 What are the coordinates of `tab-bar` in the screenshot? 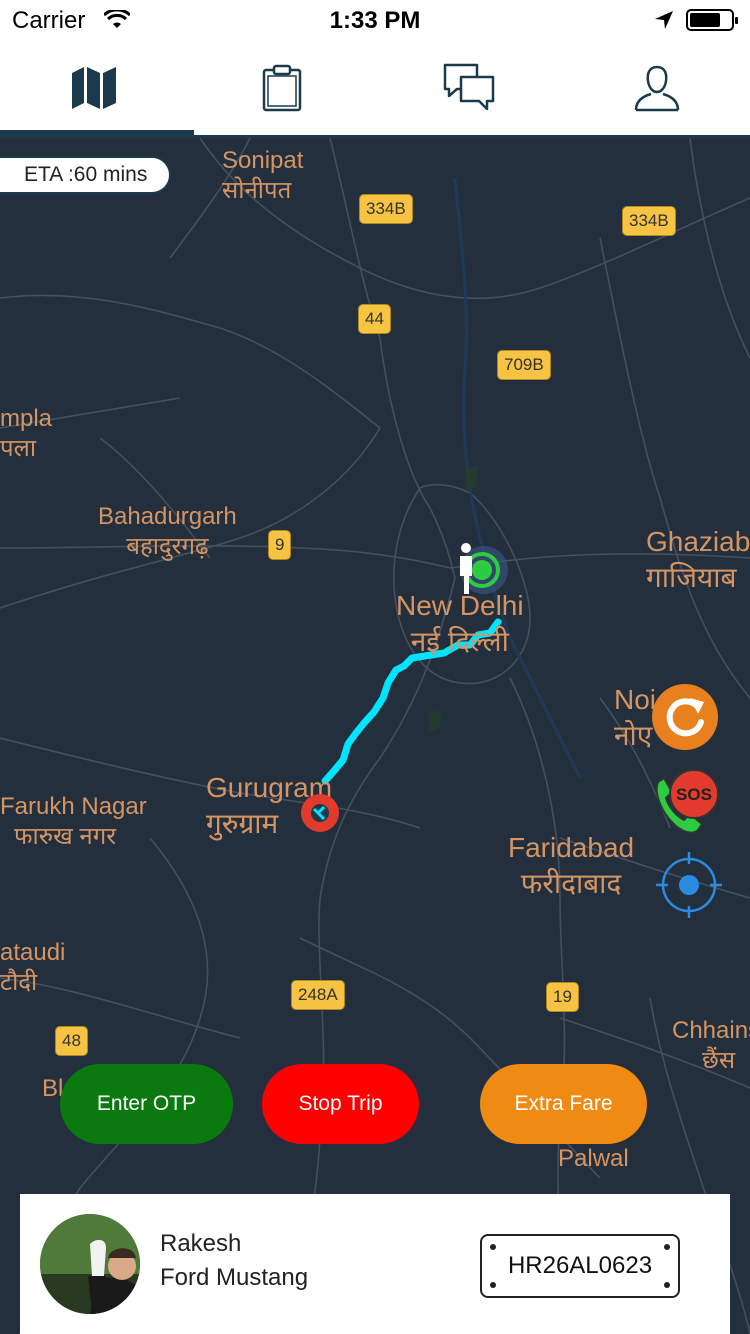 It's located at (375, 89).